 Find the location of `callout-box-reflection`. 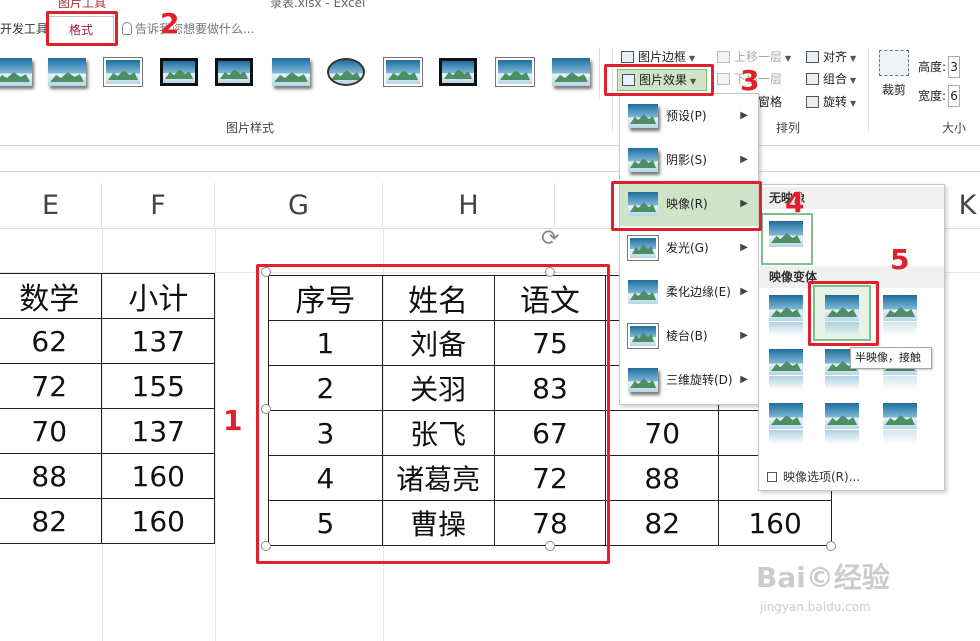

callout-box-reflection is located at coordinates (686, 206).